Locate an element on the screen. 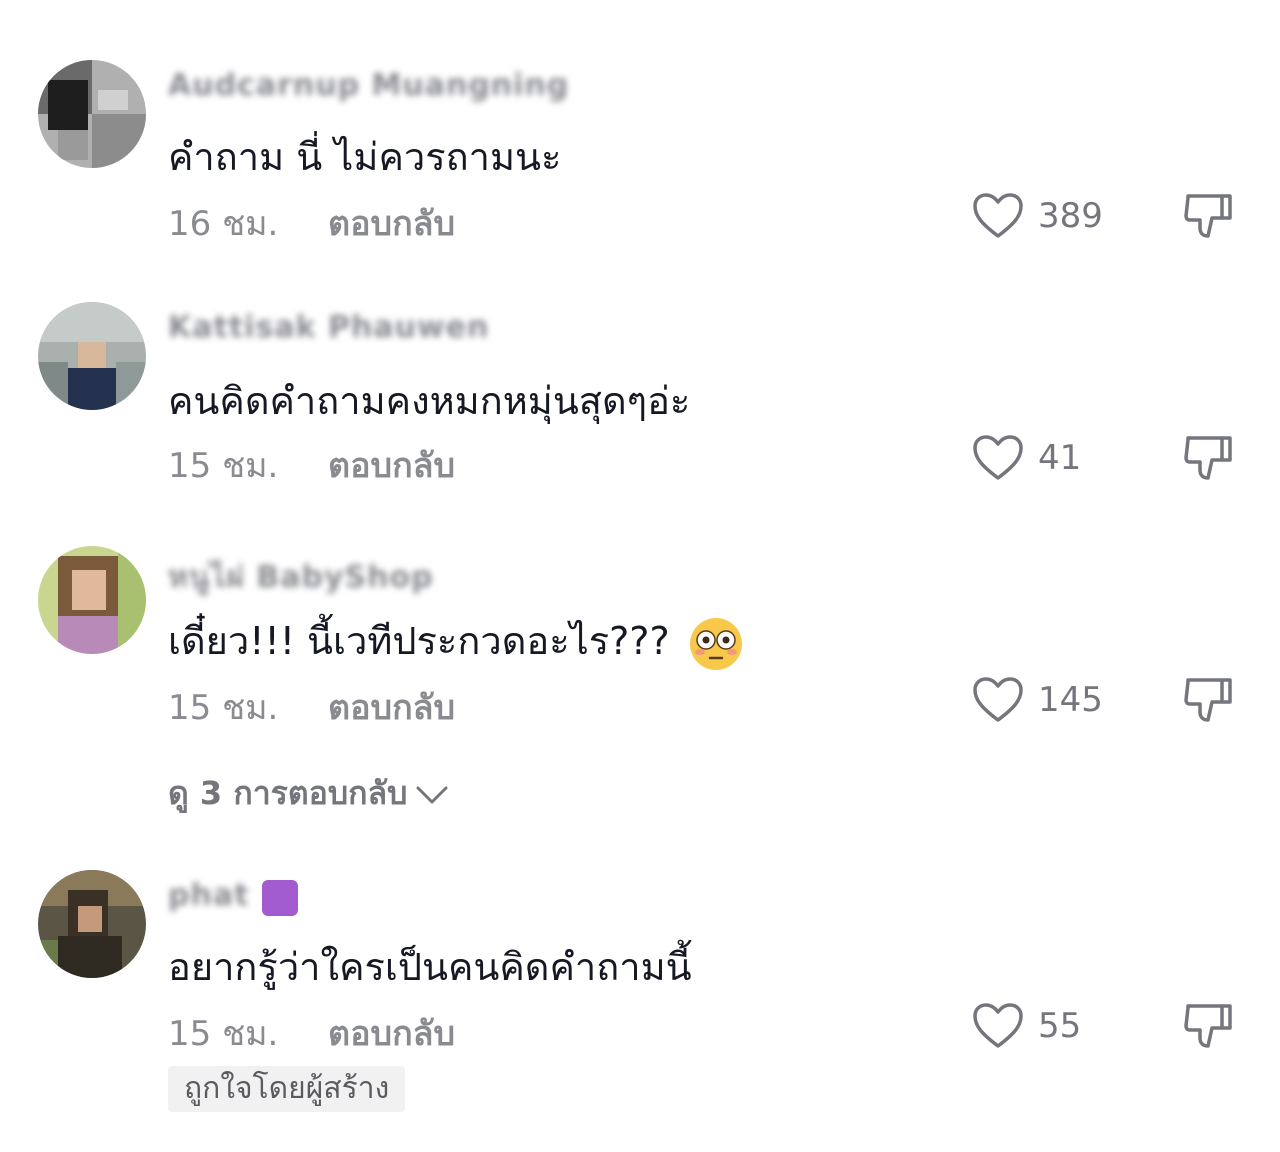 Image resolution: width=1280 pixels, height=1152 pixels. view-replies-label: ดู 3 การตอบกลับ is located at coordinates (288, 793).